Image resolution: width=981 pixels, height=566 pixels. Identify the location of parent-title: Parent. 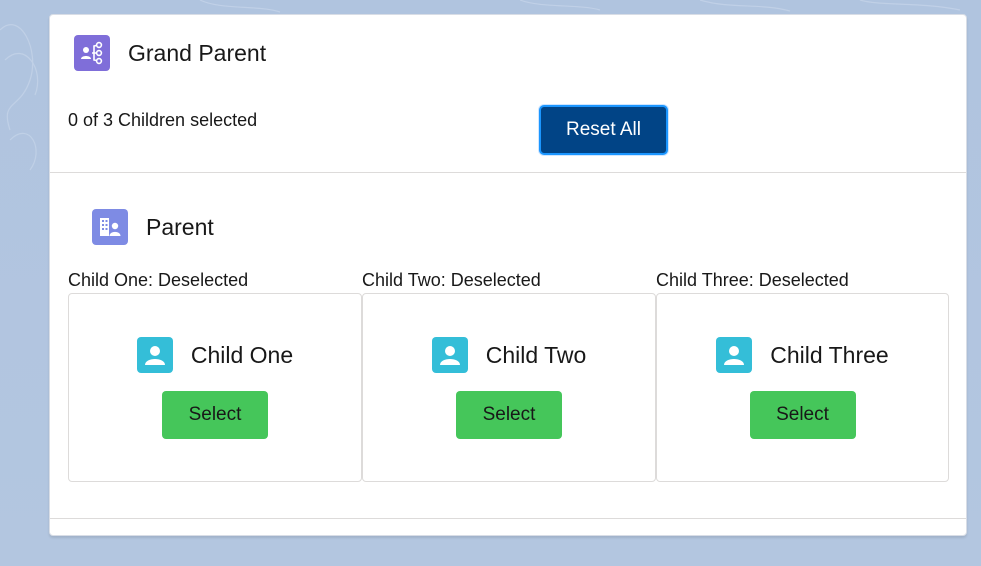
(180, 226).